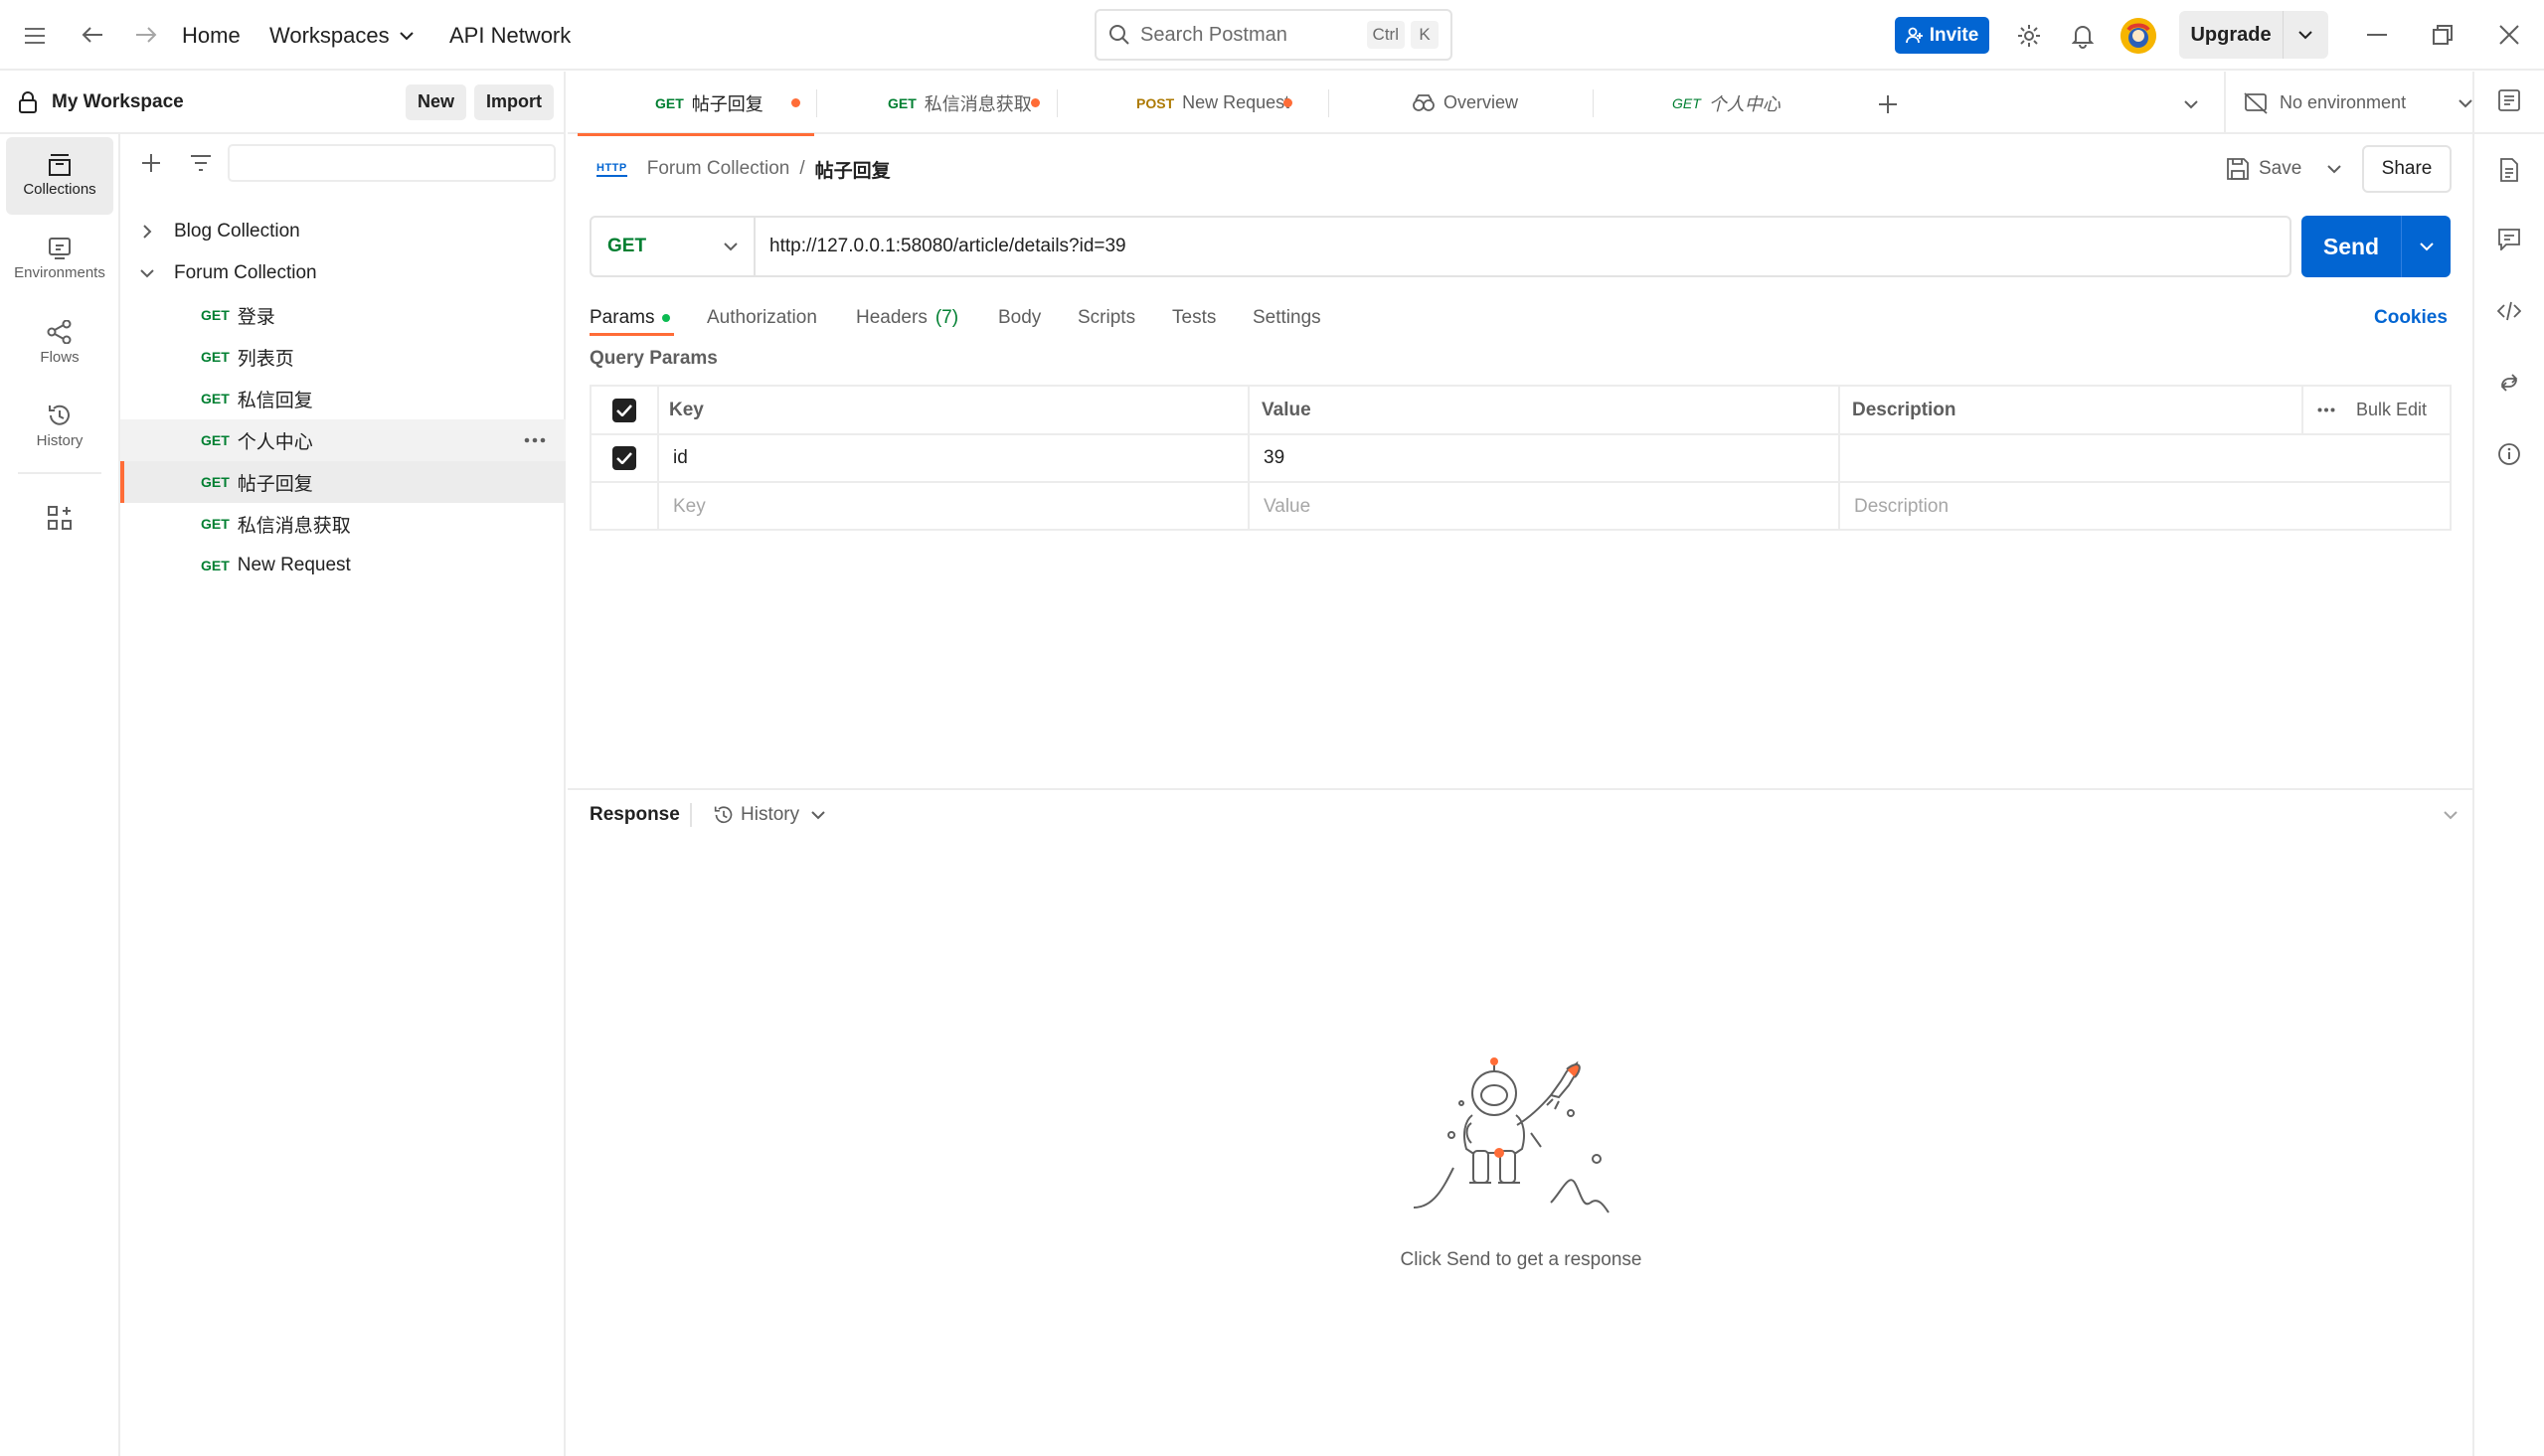 This screenshot has width=2544, height=1456. Describe the element at coordinates (60, 332) in the screenshot. I see `flows-icon` at that location.